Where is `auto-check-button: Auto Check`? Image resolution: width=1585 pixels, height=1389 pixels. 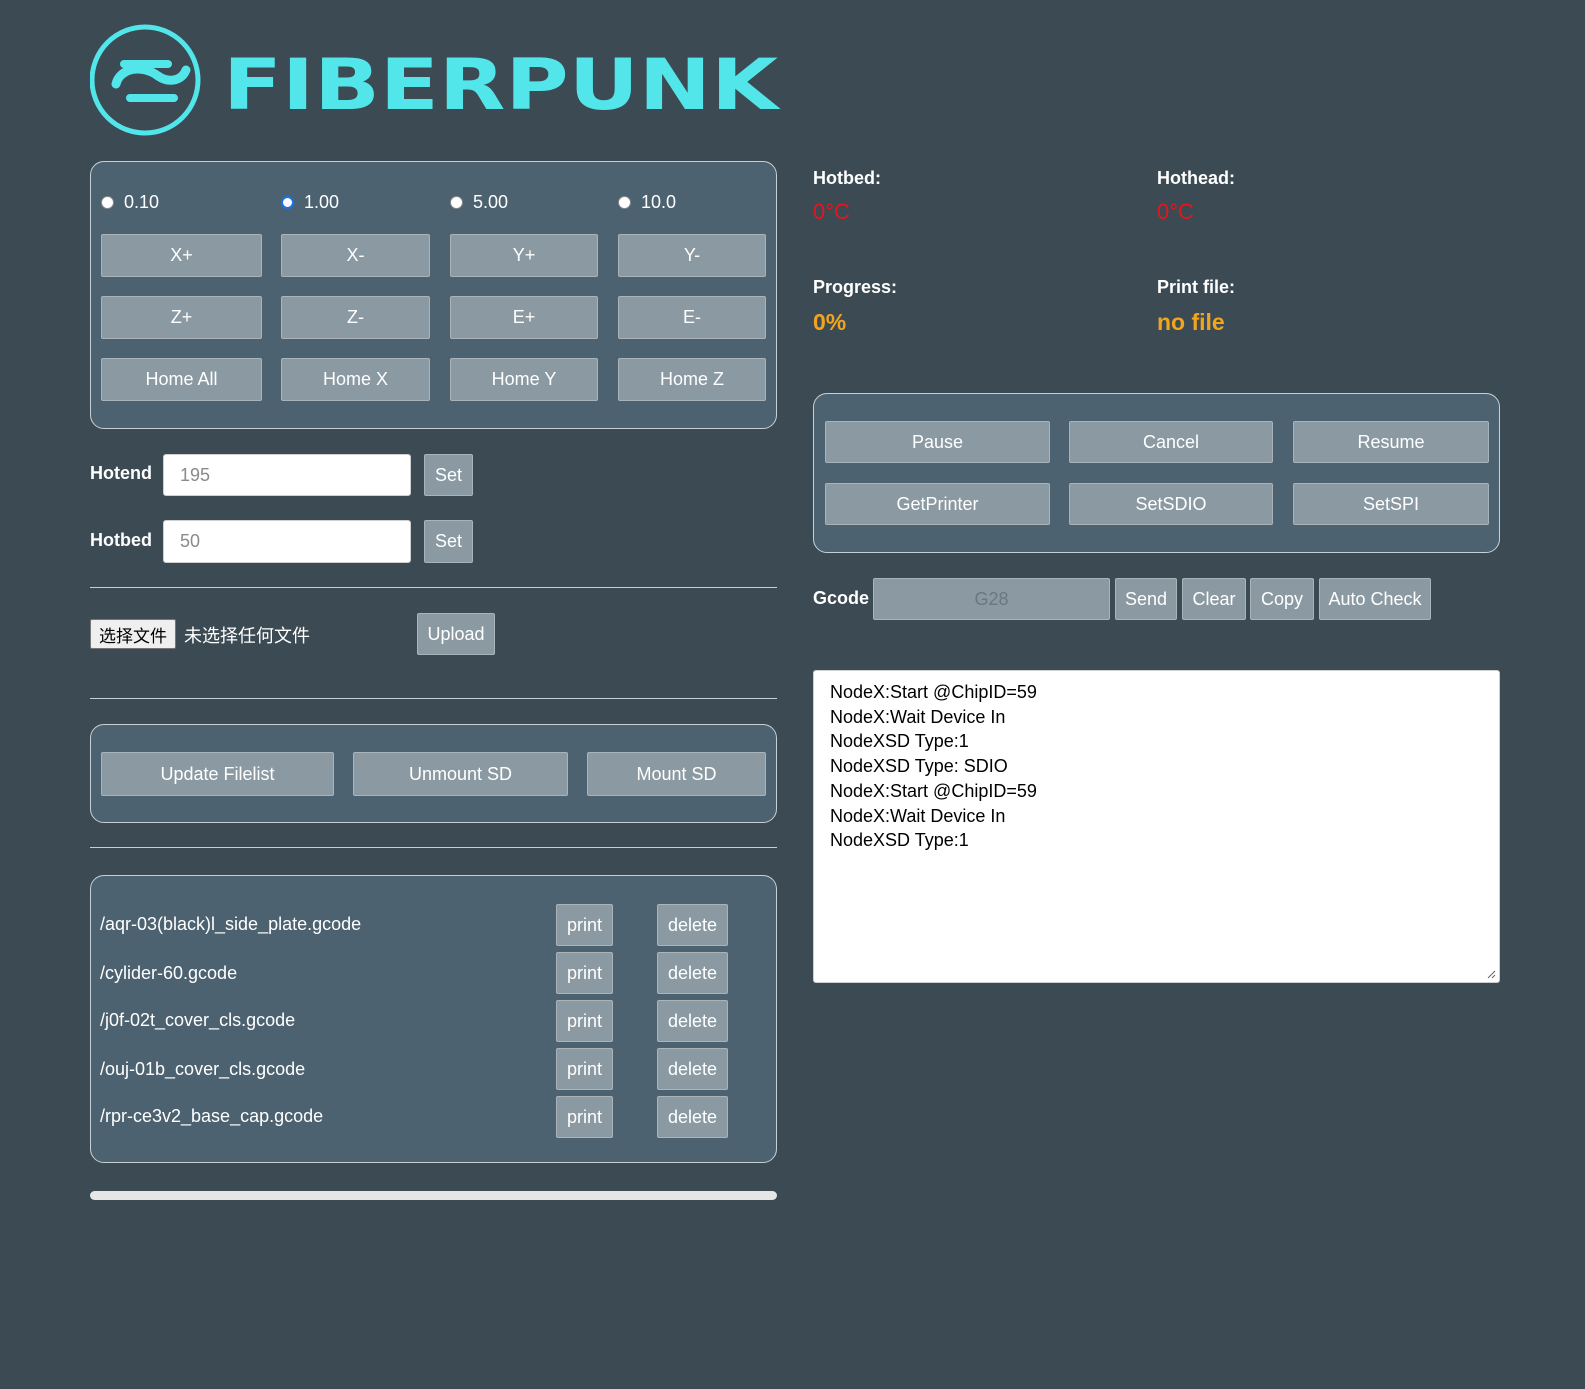 auto-check-button: Auto Check is located at coordinates (1375, 599).